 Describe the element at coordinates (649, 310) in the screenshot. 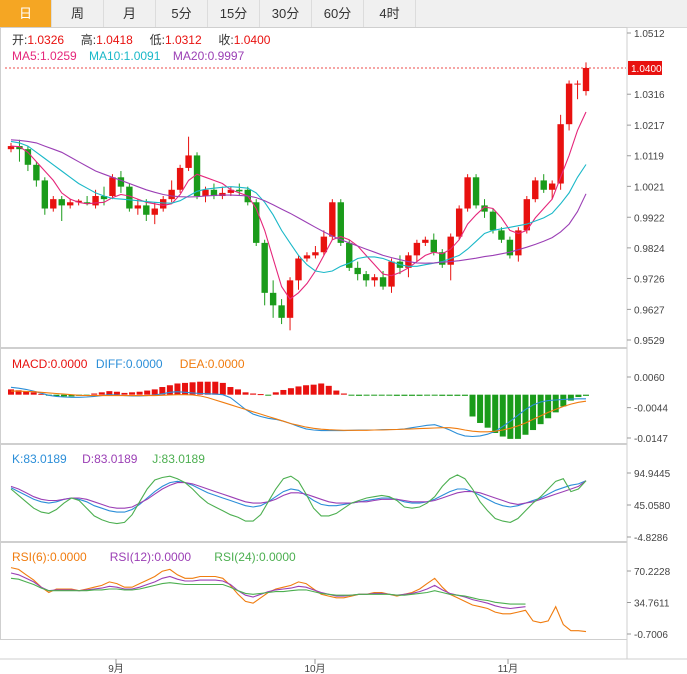

I see `y-tick-label: 0.9627` at that location.